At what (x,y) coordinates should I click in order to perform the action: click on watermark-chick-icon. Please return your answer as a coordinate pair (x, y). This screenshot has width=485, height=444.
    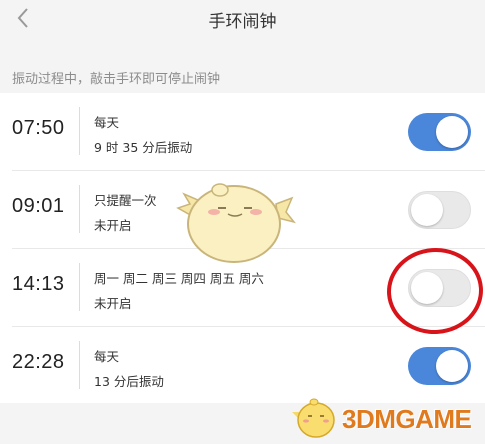
    Looking at the image, I should click on (313, 418).